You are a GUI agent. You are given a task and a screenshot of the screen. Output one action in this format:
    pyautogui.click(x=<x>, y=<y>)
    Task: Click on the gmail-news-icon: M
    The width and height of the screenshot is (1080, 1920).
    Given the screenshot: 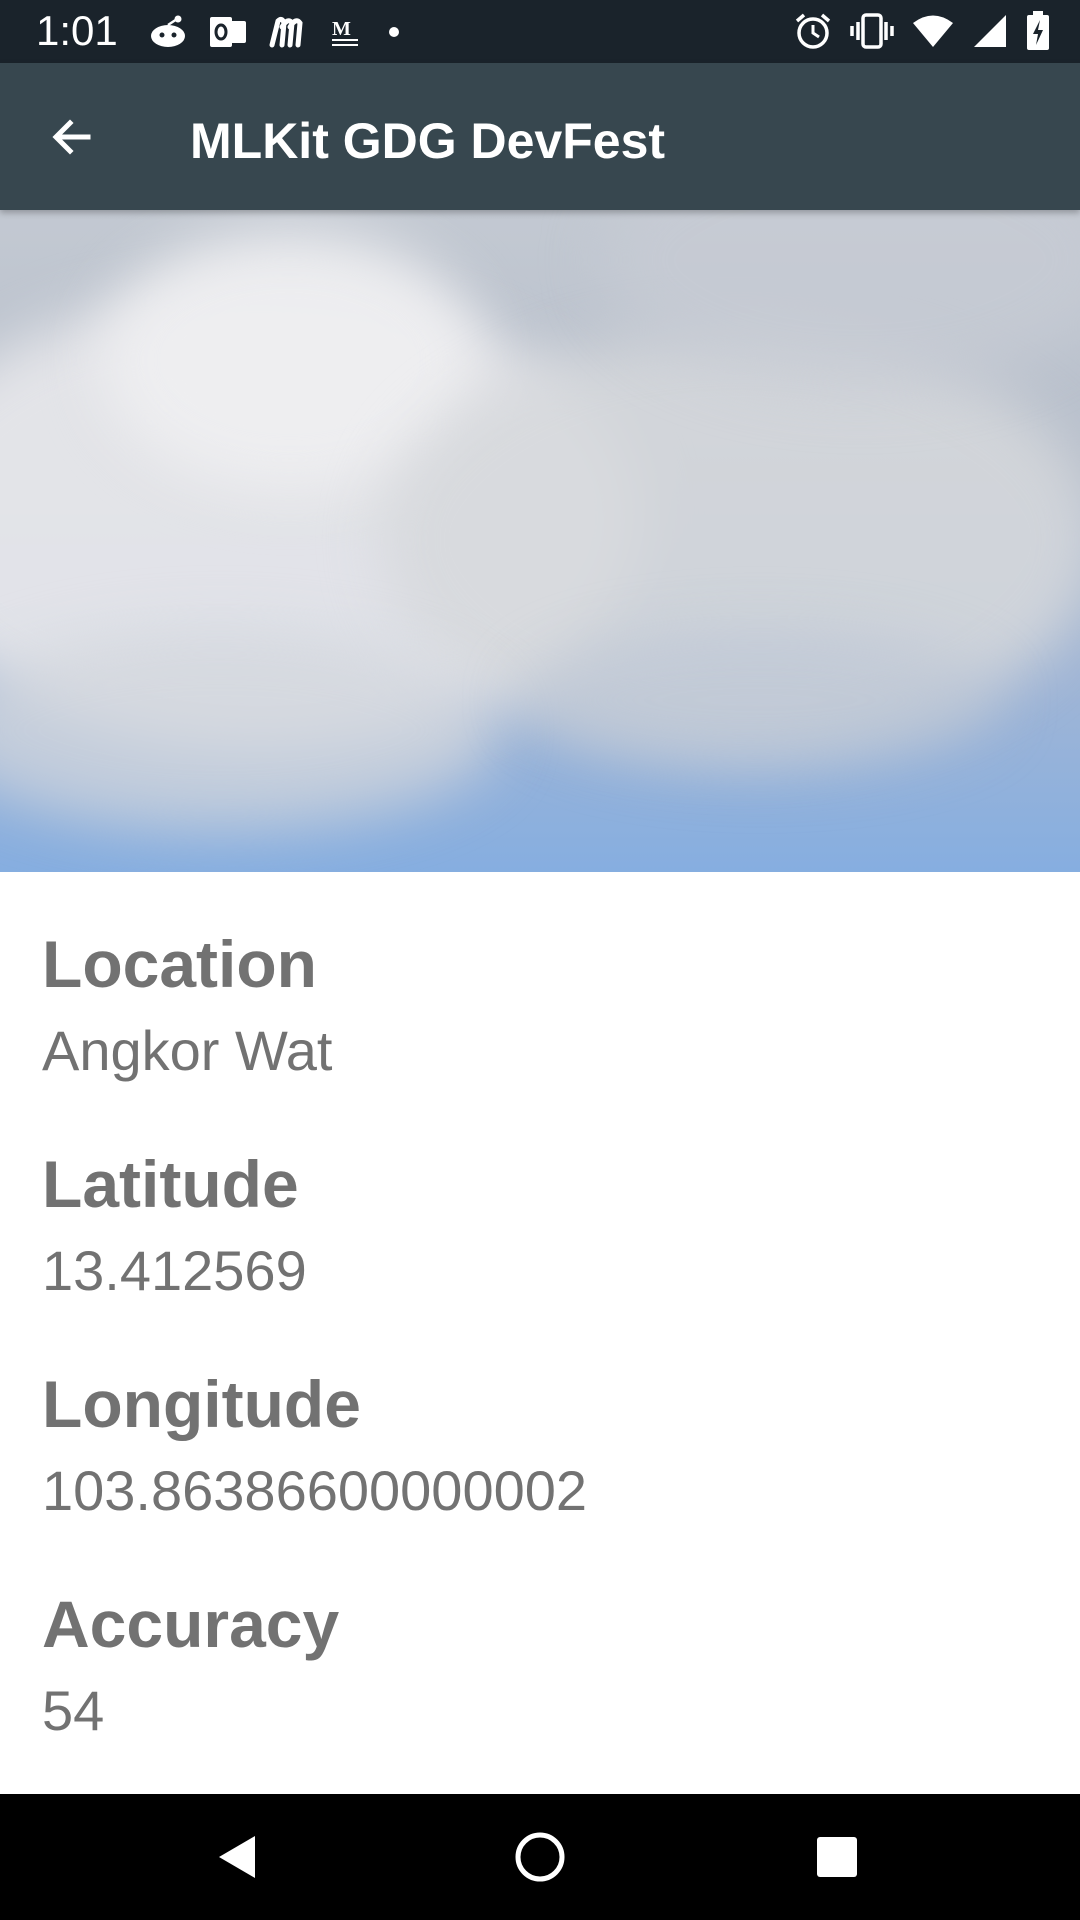 What is the action you would take?
    pyautogui.click(x=345, y=32)
    